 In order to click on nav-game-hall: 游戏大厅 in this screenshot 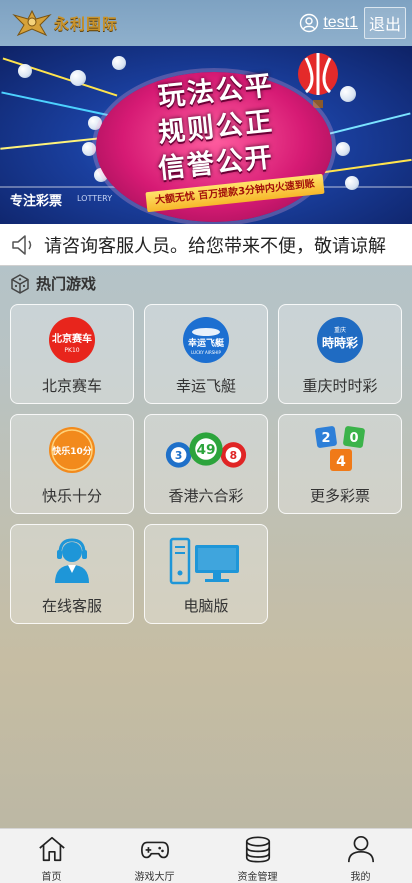, I will do `click(154, 856)`.